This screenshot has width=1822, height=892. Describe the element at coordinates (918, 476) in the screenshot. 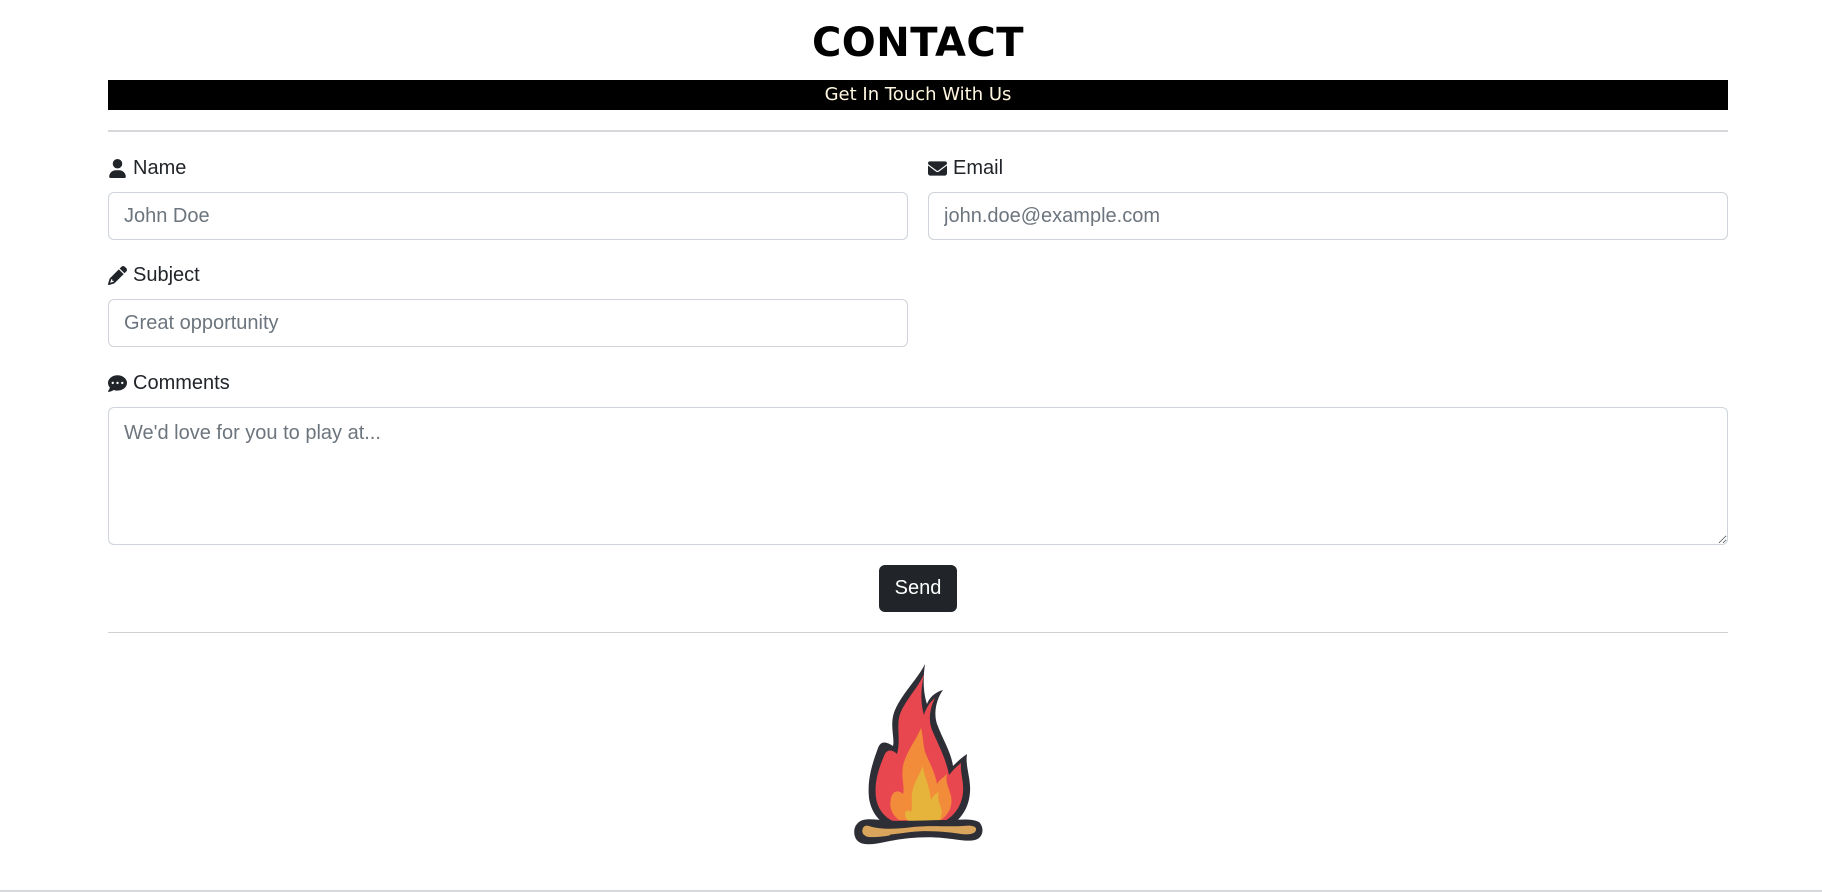

I see `comments-textarea` at that location.